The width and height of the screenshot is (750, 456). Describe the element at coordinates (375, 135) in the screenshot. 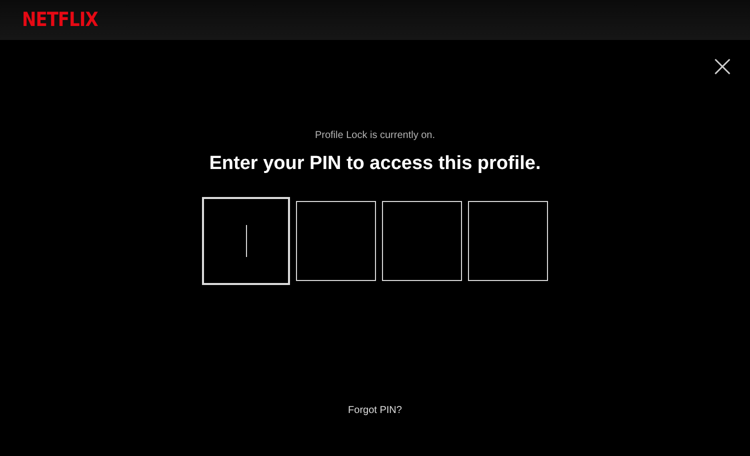

I see `status-text: Profile Lock is currently on.` at that location.